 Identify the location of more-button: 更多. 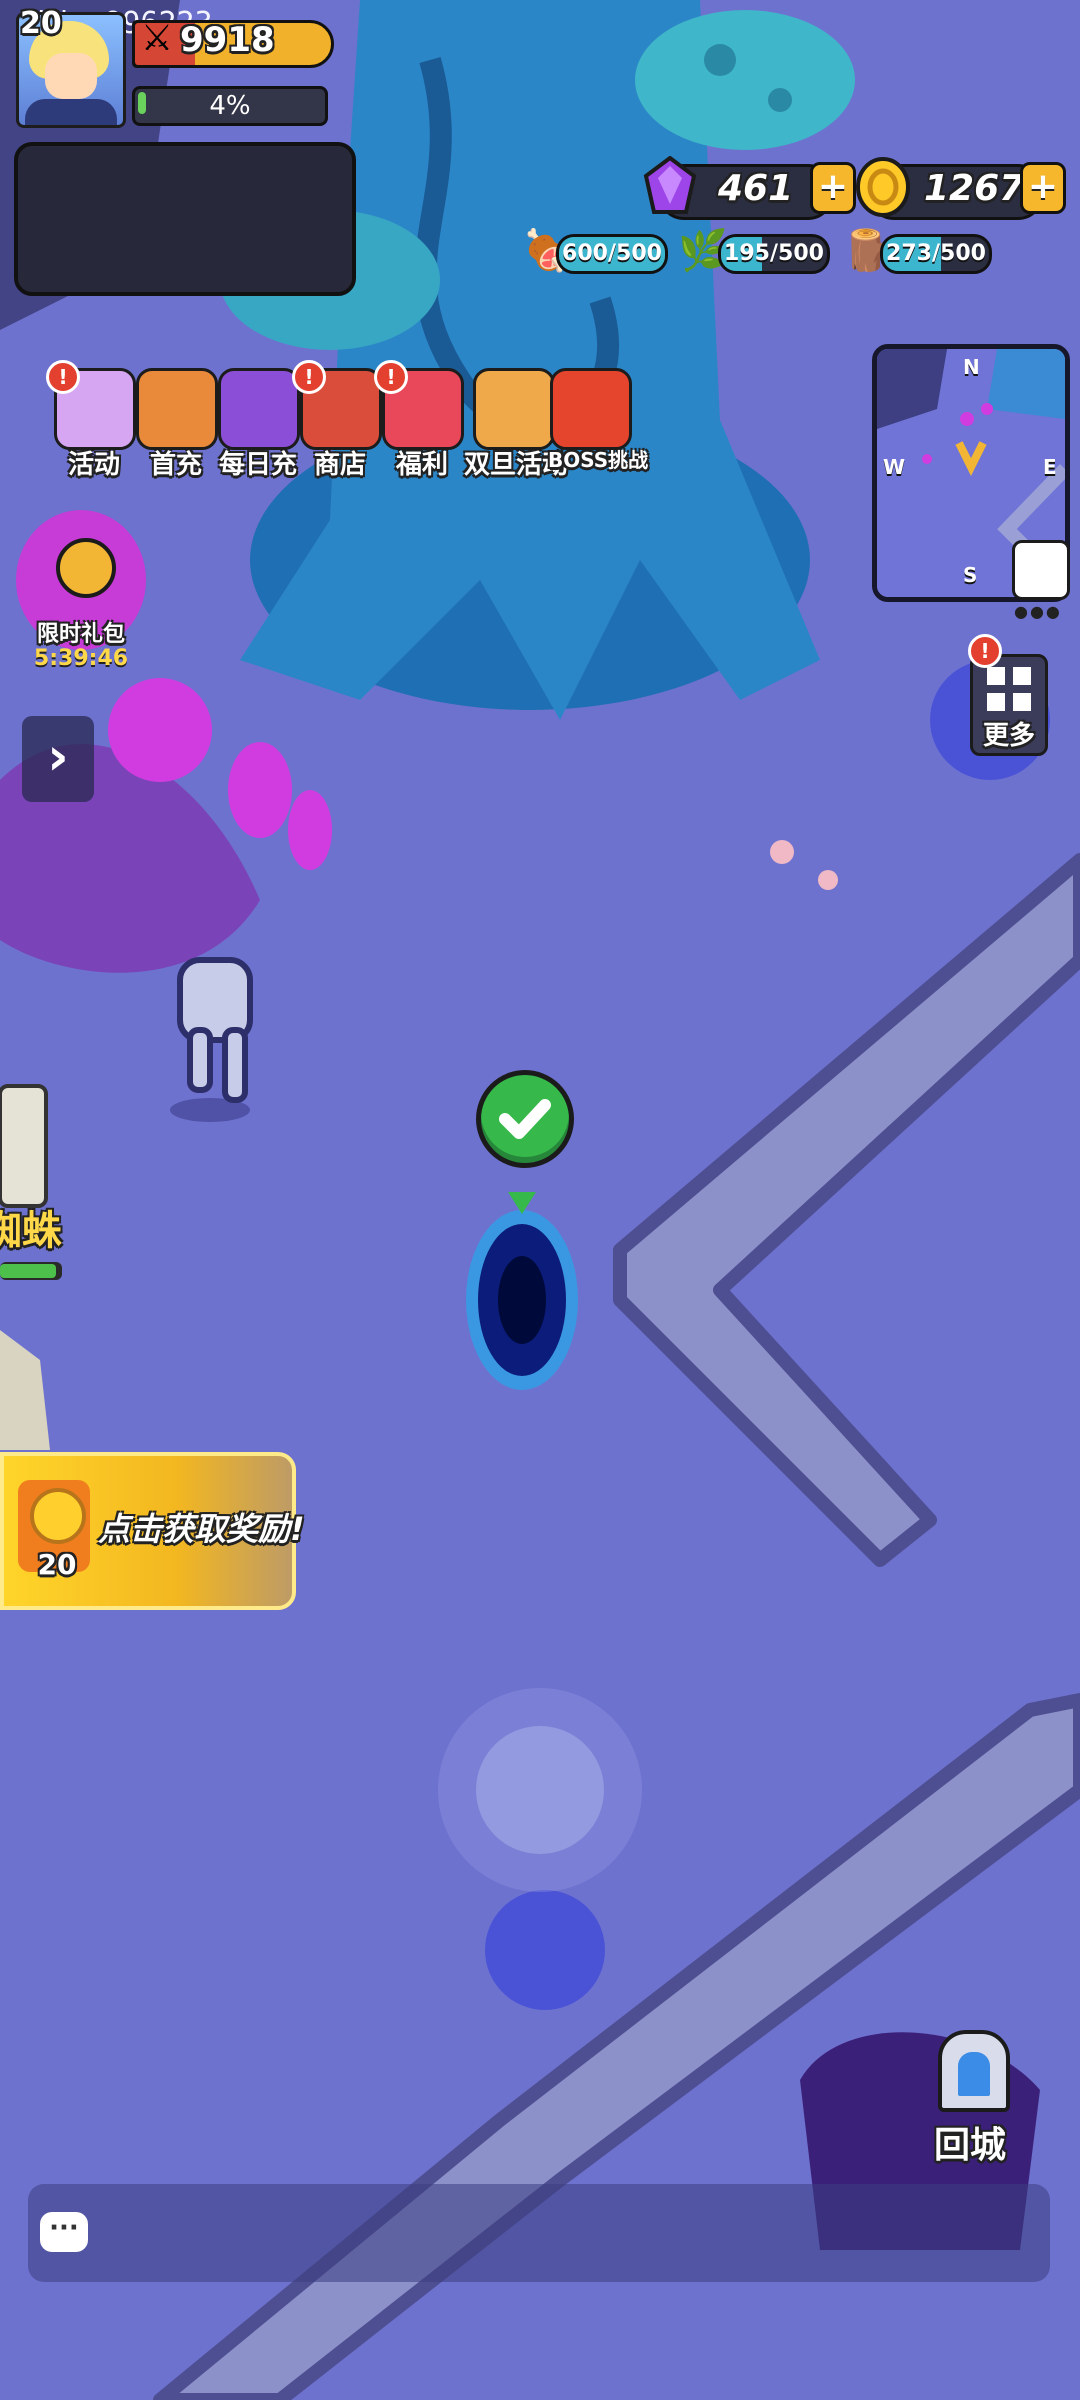
(1009, 705).